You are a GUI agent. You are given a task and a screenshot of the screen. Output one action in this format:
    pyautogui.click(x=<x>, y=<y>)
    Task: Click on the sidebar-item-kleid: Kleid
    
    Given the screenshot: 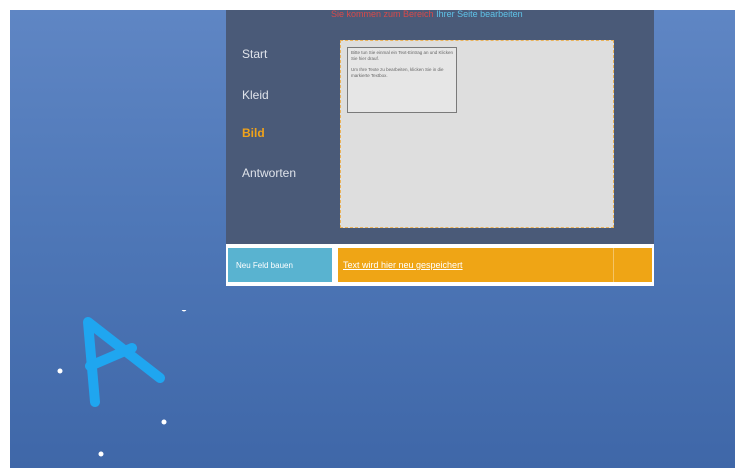 What is the action you would take?
    pyautogui.click(x=255, y=95)
    